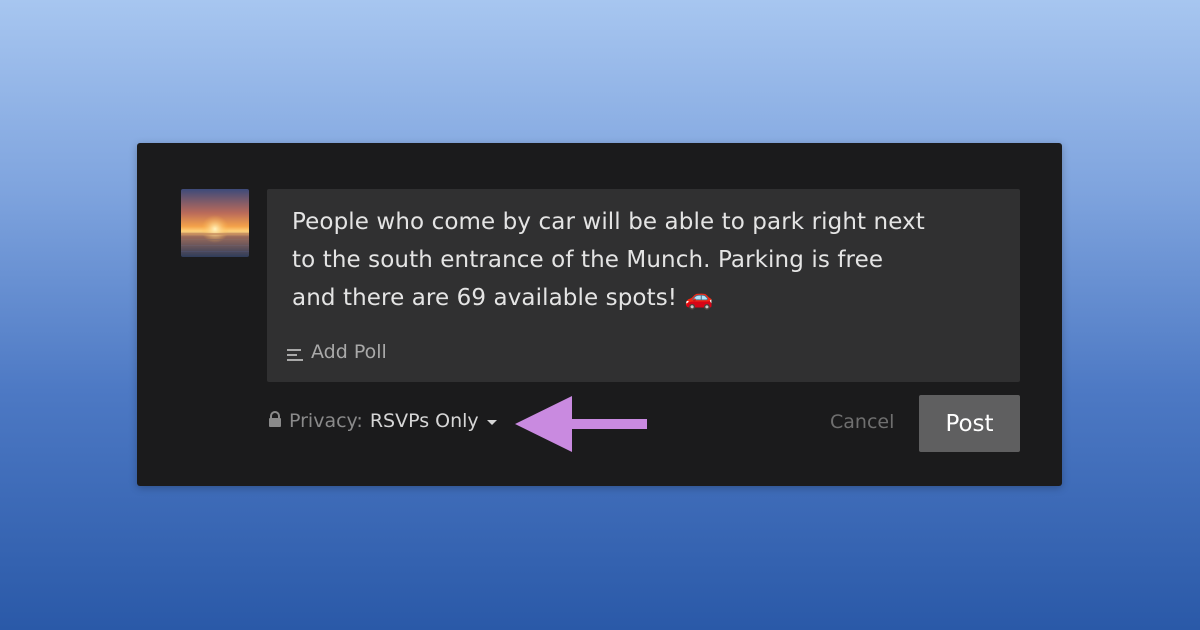  What do you see at coordinates (275, 421) in the screenshot?
I see `lock-icon` at bounding box center [275, 421].